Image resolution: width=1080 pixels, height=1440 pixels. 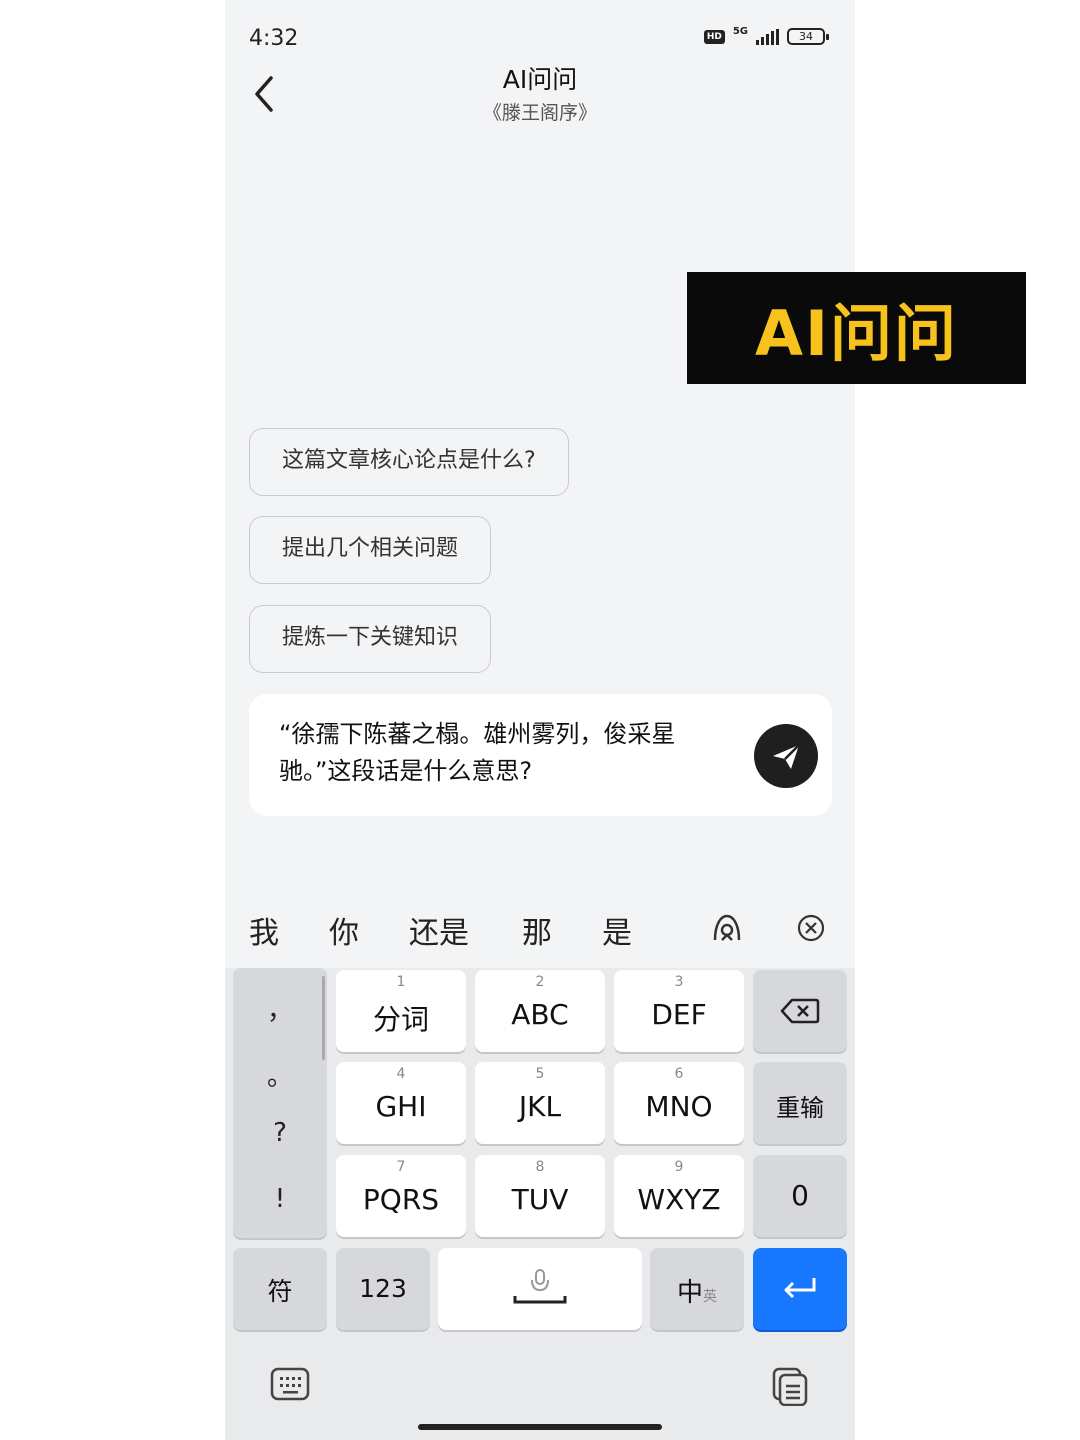 I want to click on ai-assistant-icon, so click(x=727, y=928).